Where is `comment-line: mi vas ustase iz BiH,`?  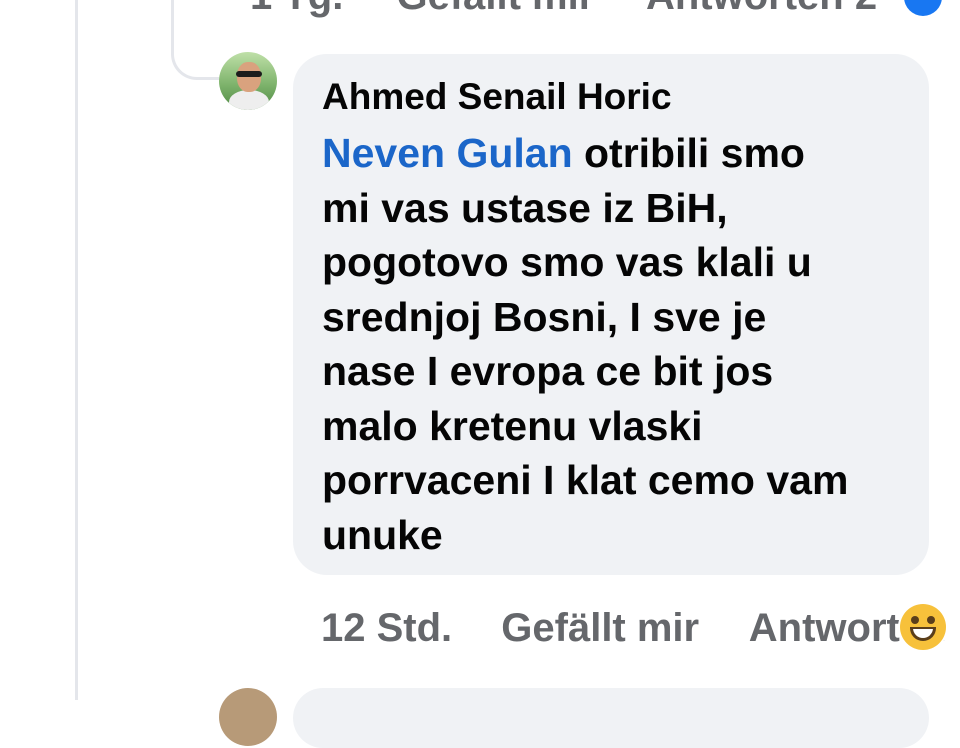
comment-line: mi vas ustase iz BiH, is located at coordinates (525, 207).